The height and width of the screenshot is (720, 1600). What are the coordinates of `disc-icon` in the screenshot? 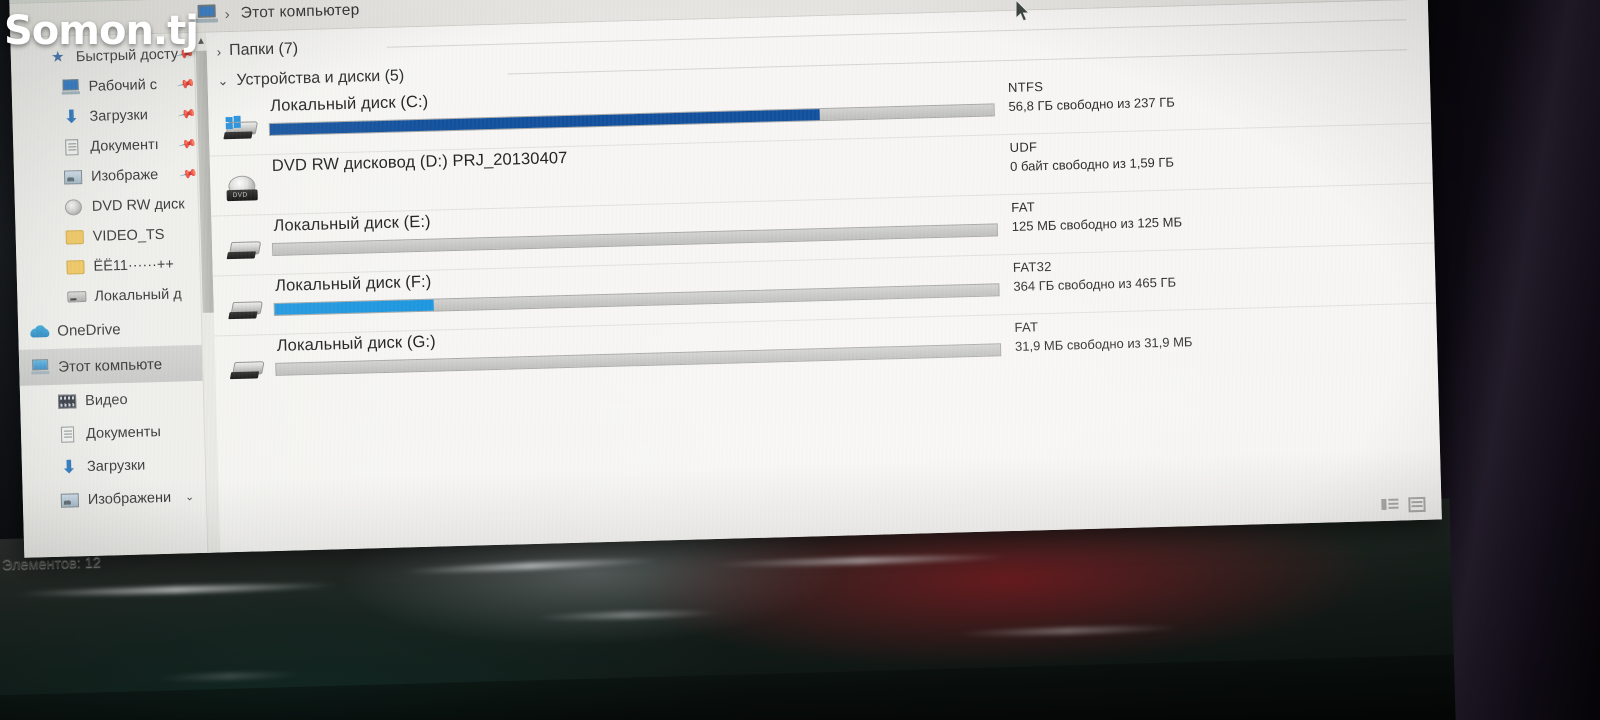 It's located at (73, 207).